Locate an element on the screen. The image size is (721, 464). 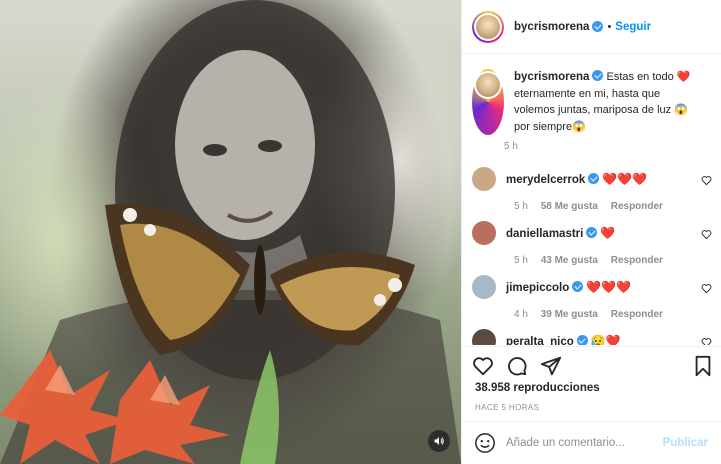
follow-button: Seguir is located at coordinates (633, 27).